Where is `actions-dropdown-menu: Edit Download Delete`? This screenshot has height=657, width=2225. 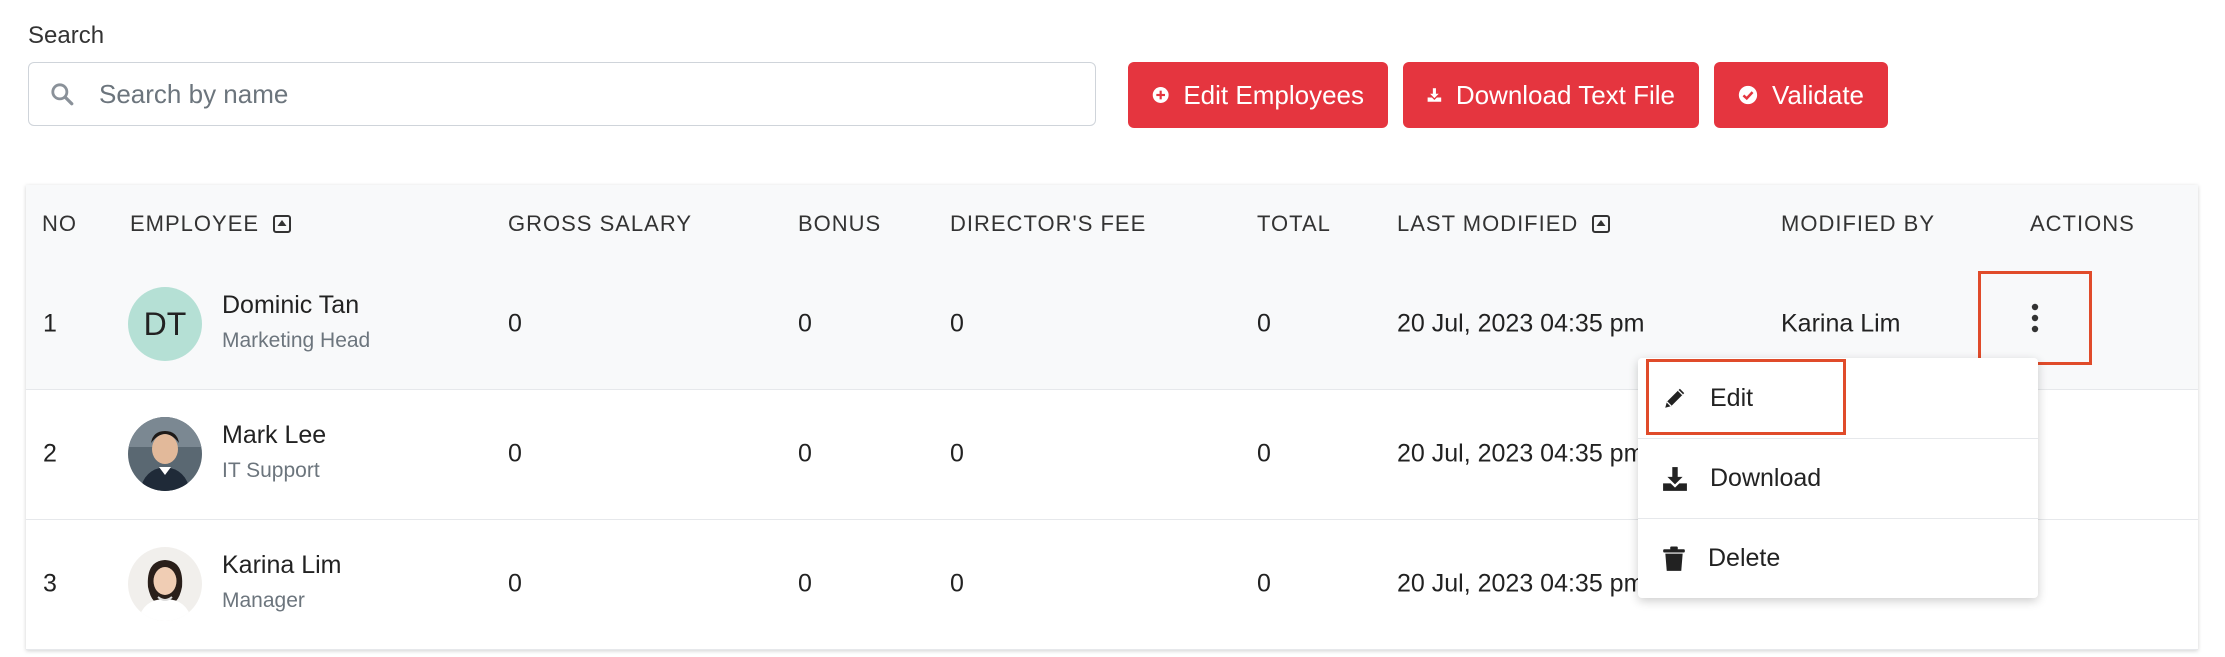 actions-dropdown-menu: Edit Download Delete is located at coordinates (1838, 478).